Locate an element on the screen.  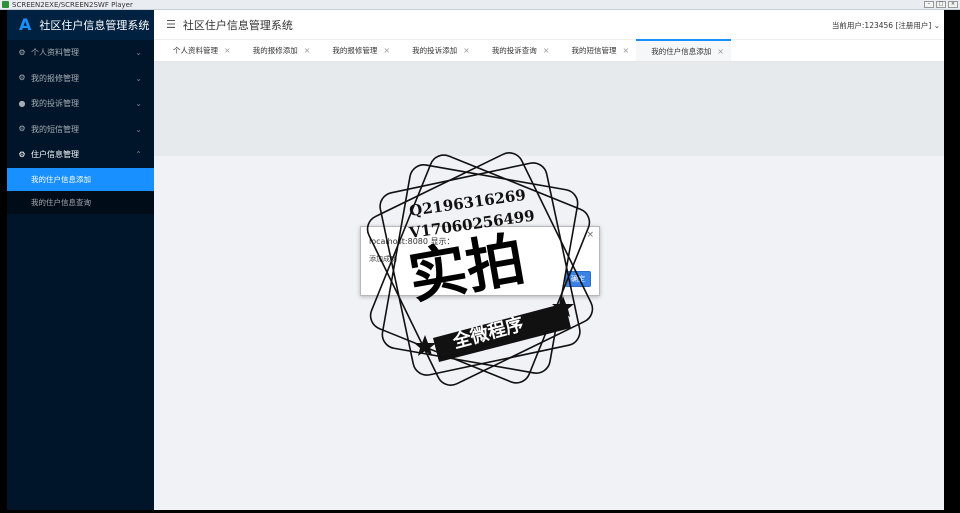
player-title-bar: SCREEN2EXE/SCREEN2SWF Player – □ × is located at coordinates (480, 5).